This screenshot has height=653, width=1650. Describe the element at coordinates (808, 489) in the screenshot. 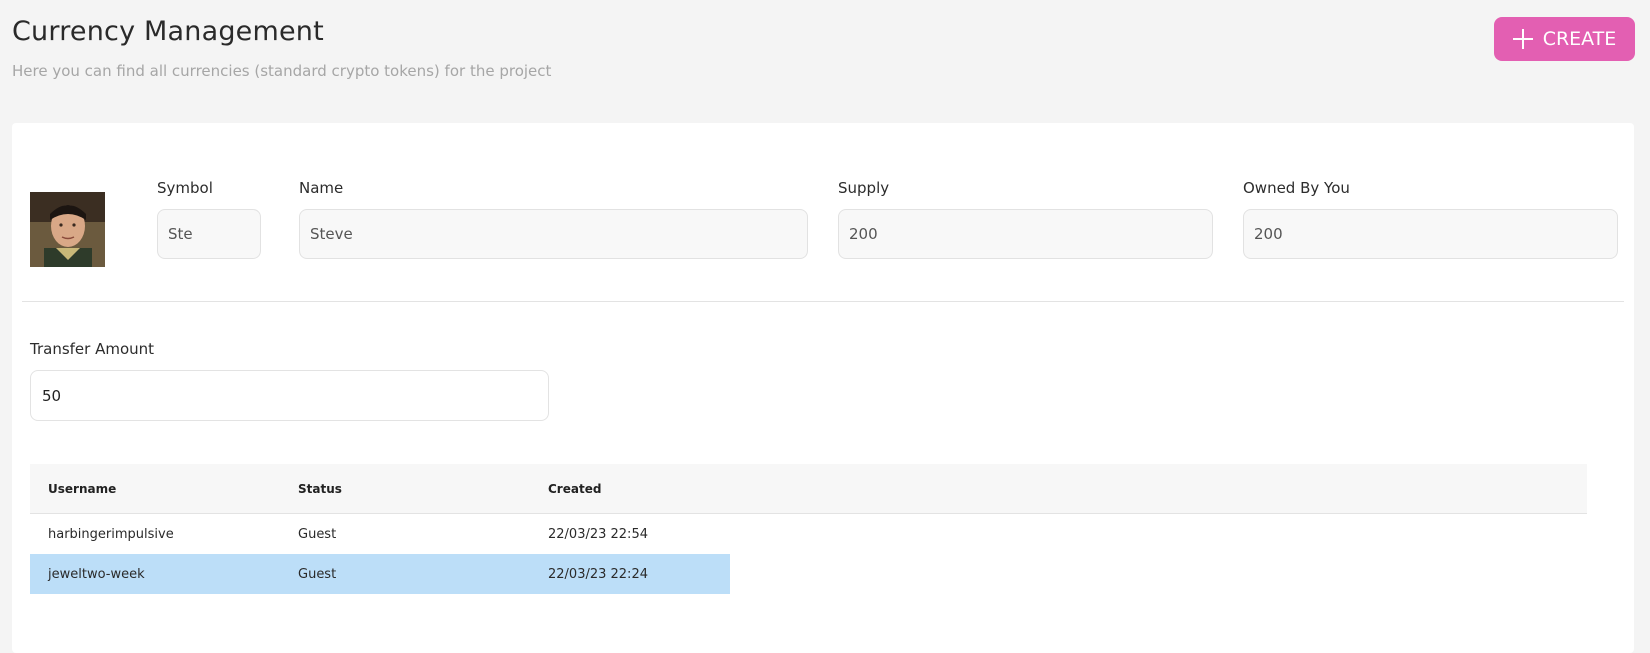

I see `table-header: Username Status Created` at that location.